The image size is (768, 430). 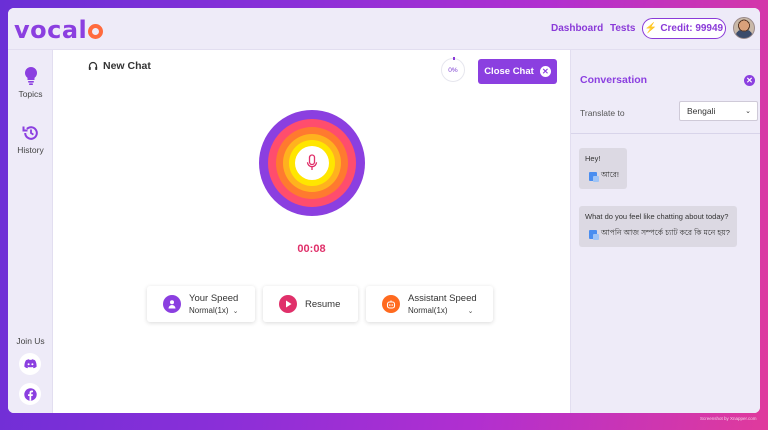 What do you see at coordinates (665, 92) in the screenshot?
I see `conversation-header: Conversation ✕ Translate to Bengali ⌄` at bounding box center [665, 92].